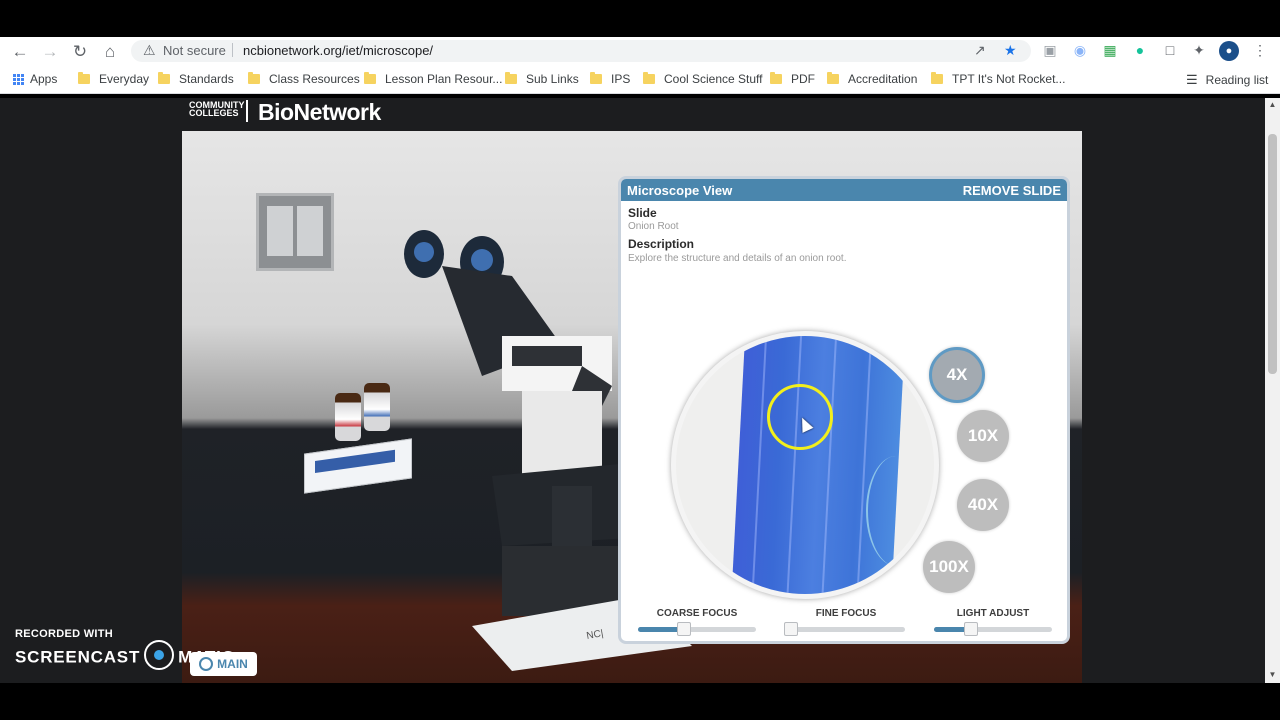 The image size is (1280, 720). I want to click on bookmark-label: PDF, so click(803, 79).